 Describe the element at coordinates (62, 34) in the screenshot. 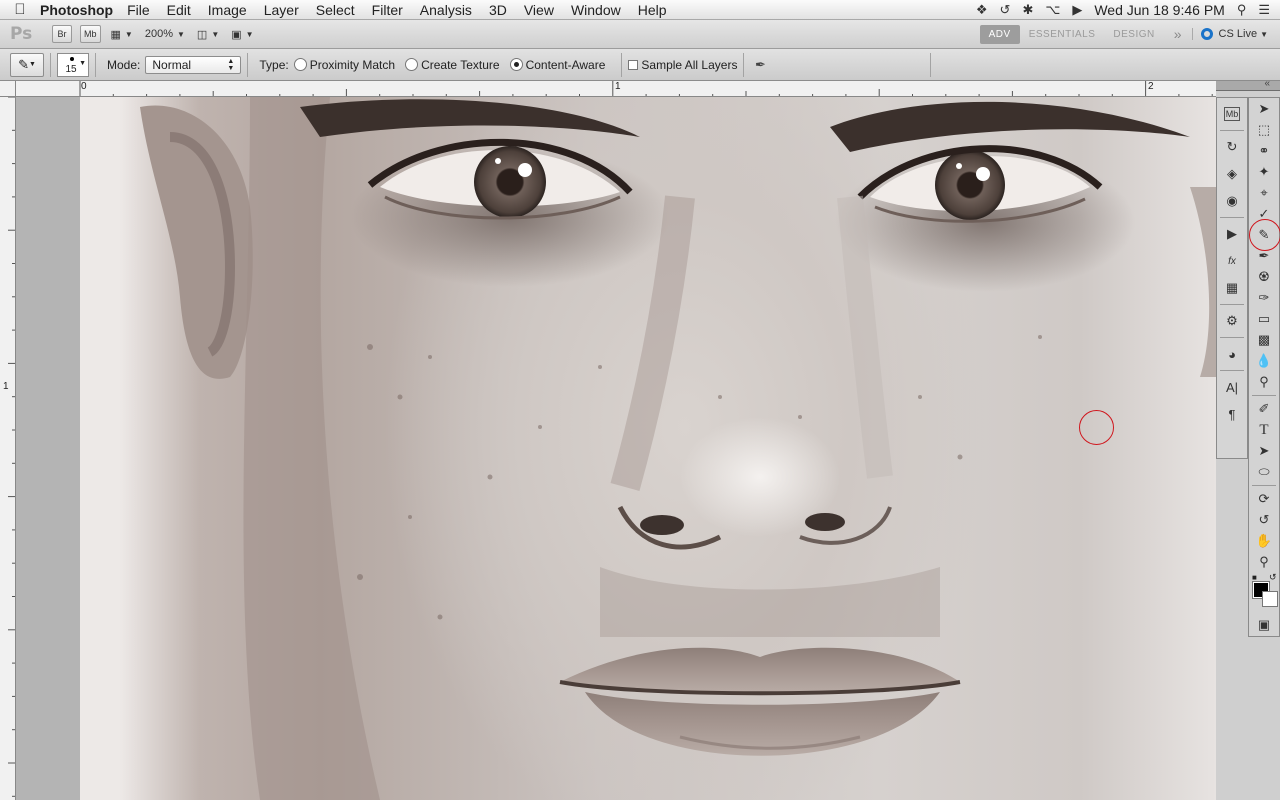

I see `launch-bridge-button: Br` at that location.